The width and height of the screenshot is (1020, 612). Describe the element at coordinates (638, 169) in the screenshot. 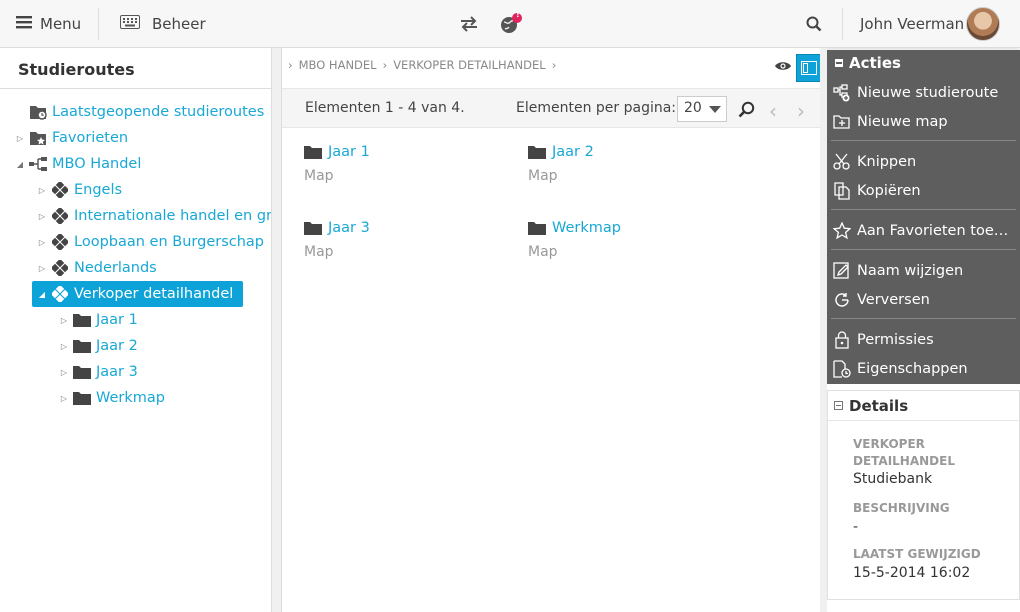

I see `item-tile: Jaar 2 Map` at that location.